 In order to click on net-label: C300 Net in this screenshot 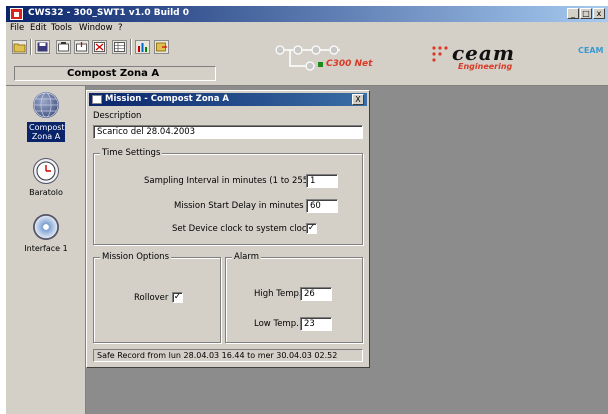, I will do `click(349, 64)`.